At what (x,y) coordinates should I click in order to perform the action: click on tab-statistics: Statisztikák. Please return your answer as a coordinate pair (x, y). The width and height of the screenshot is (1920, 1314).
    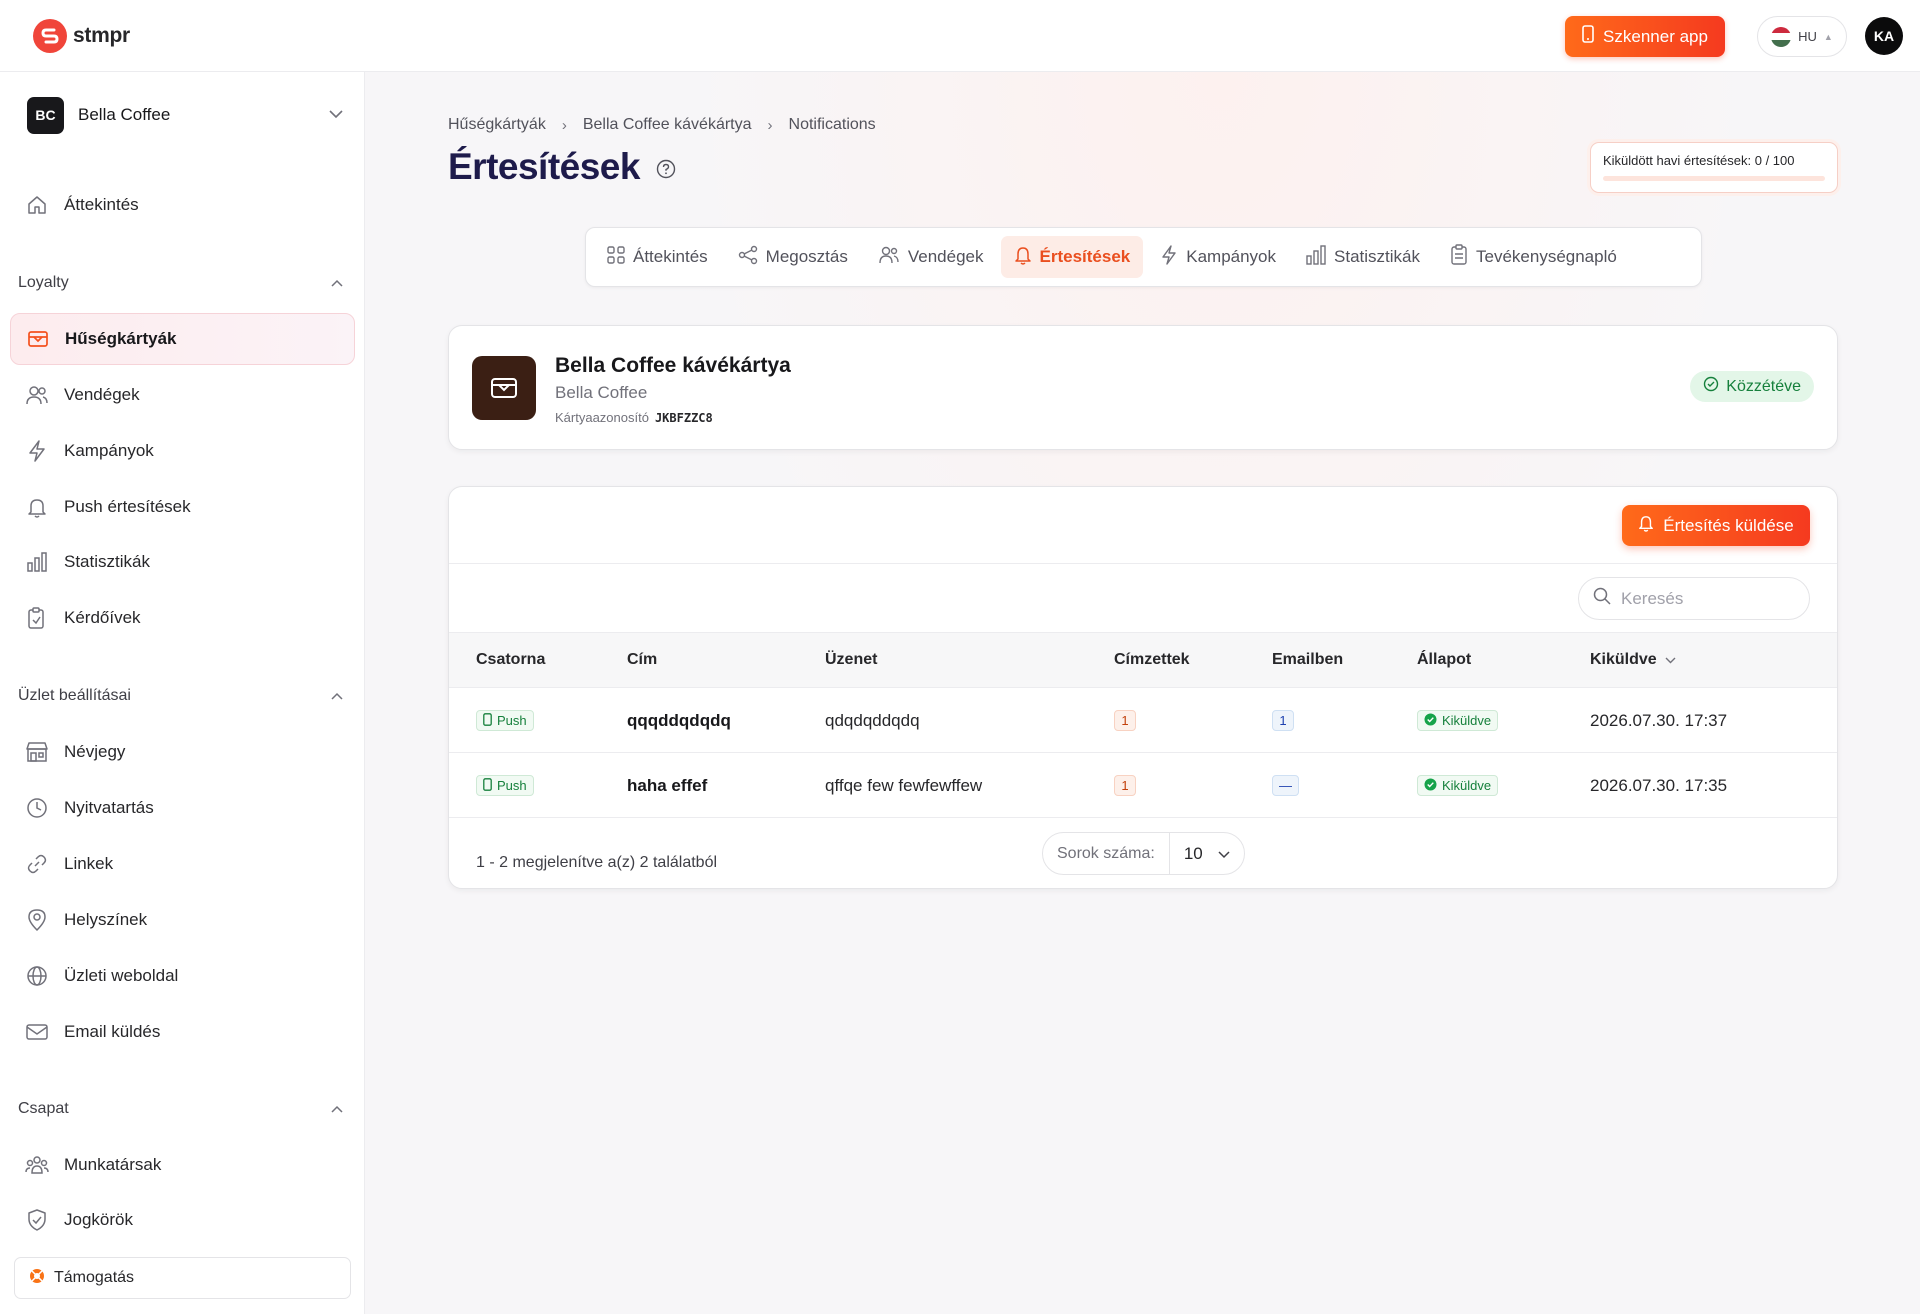
    Looking at the image, I should click on (1363, 257).